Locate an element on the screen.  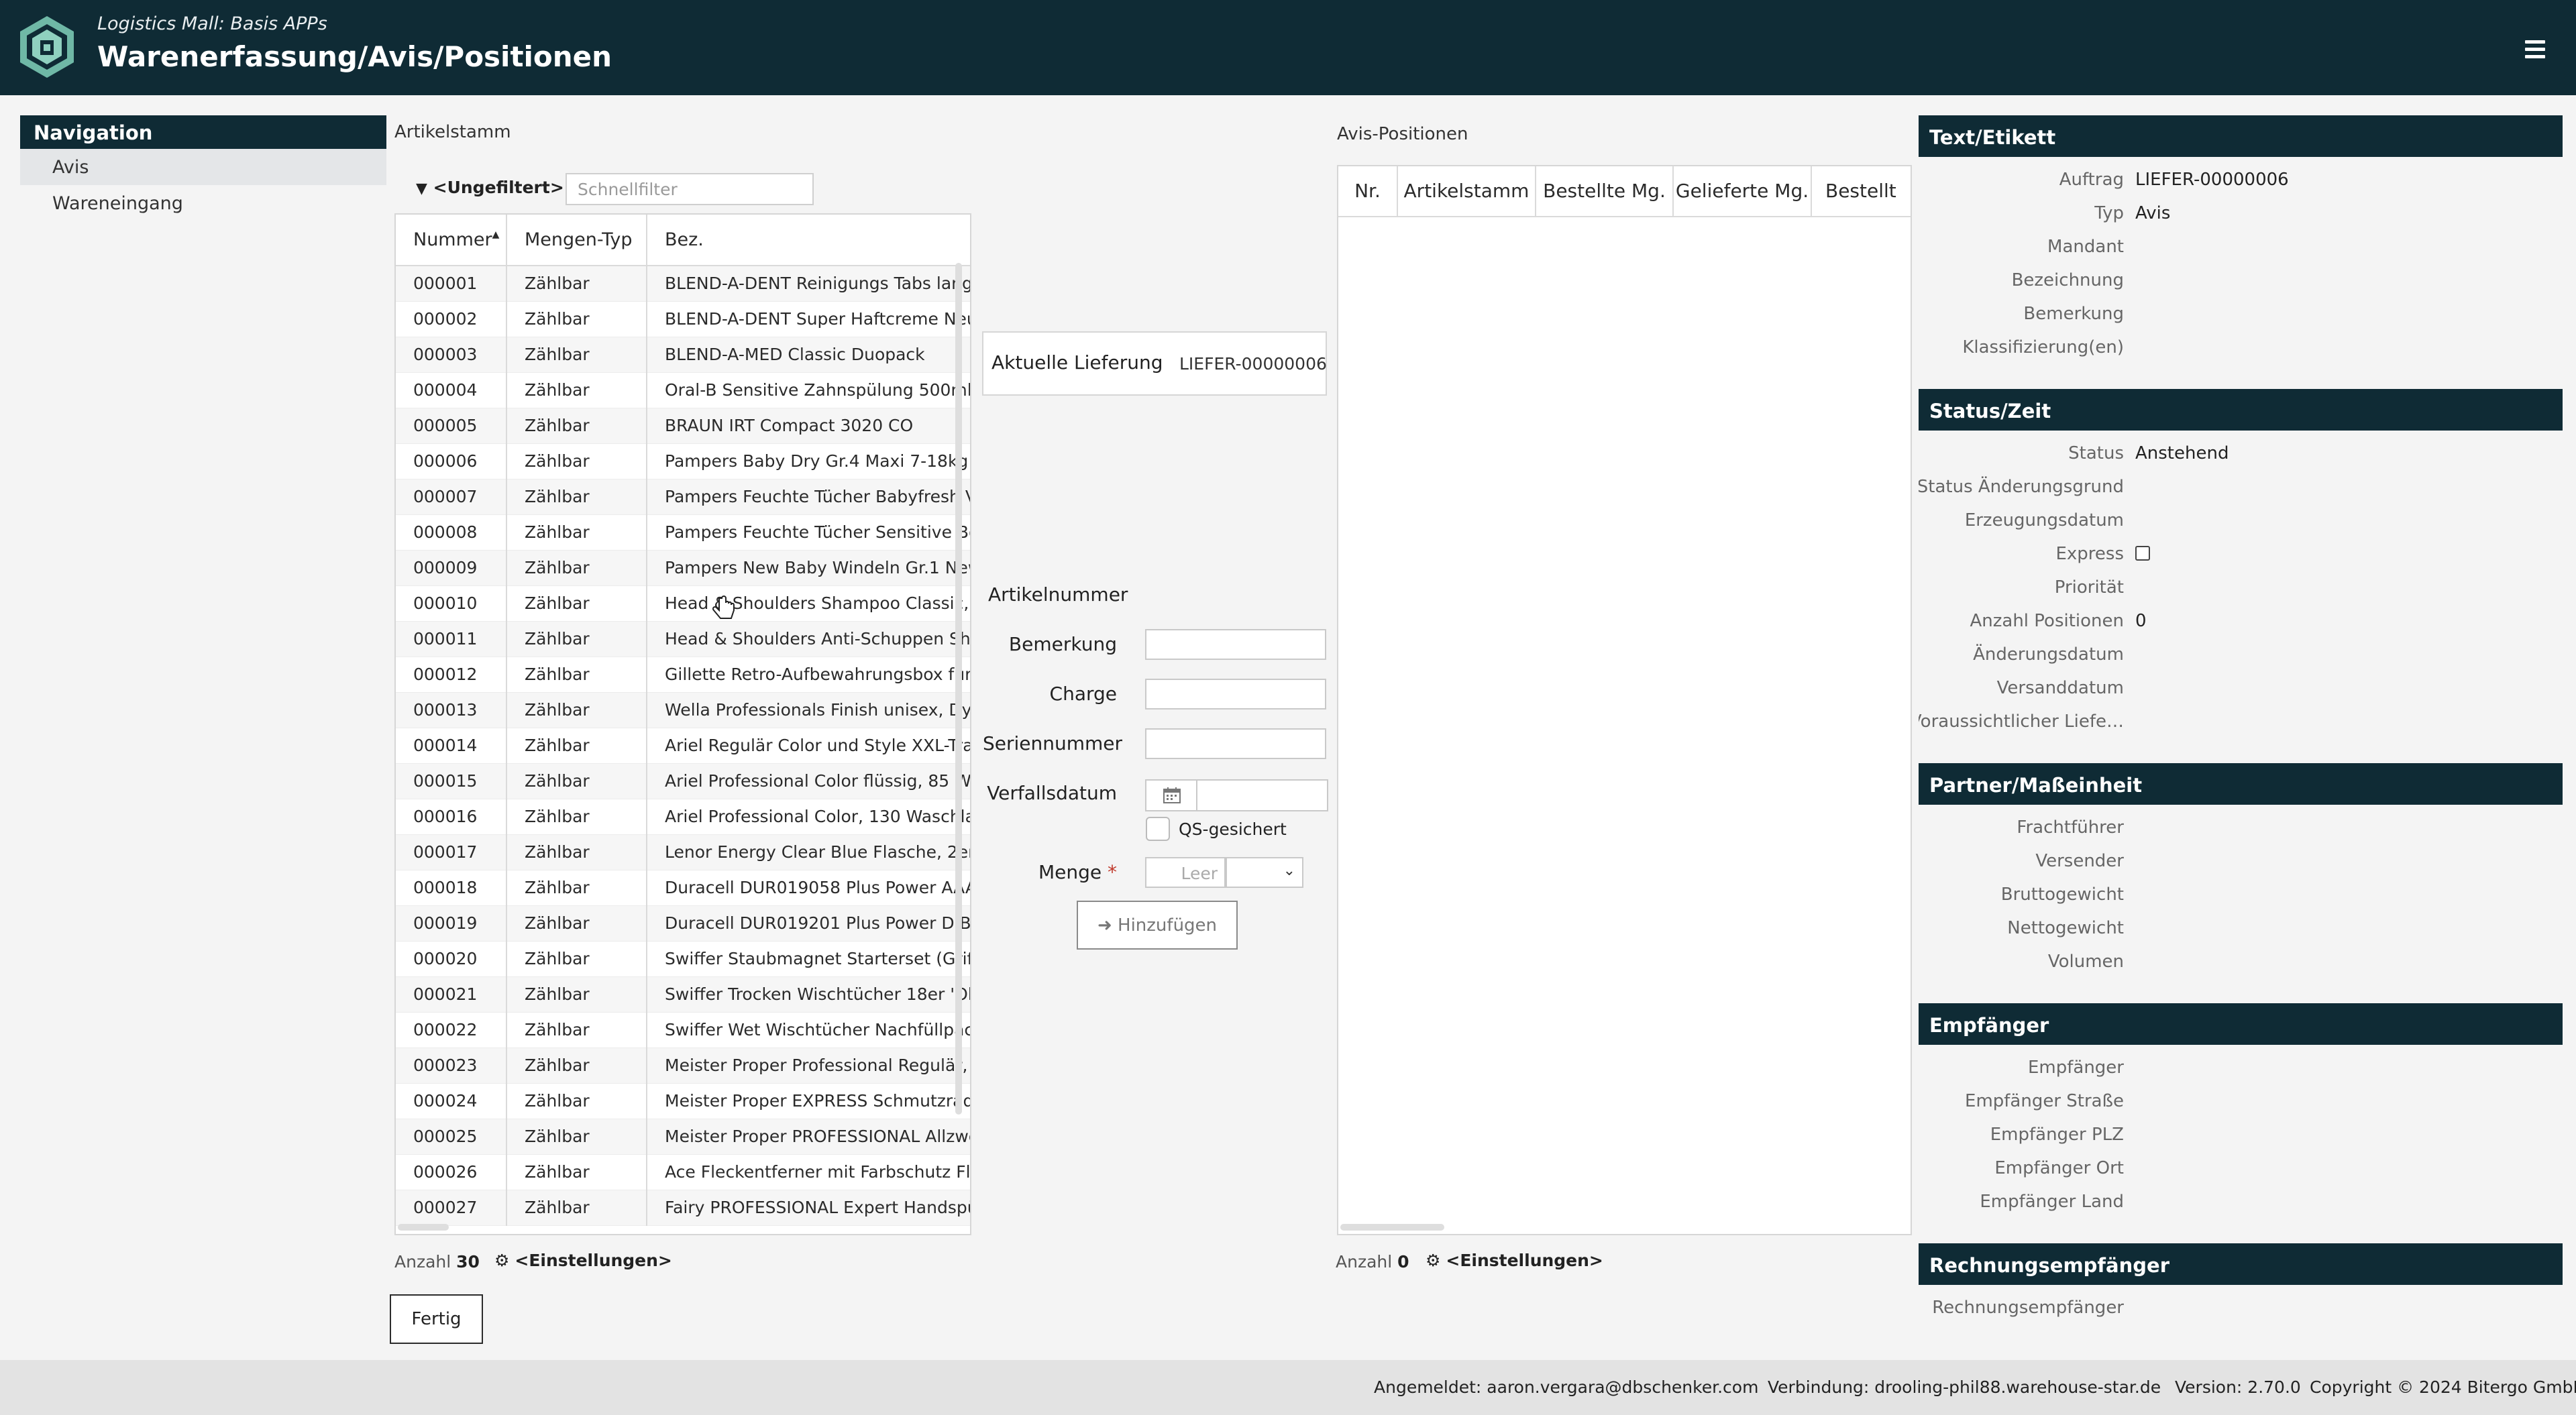
panel-section-title: Partner/Maßeinheit is located at coordinates (2241, 784).